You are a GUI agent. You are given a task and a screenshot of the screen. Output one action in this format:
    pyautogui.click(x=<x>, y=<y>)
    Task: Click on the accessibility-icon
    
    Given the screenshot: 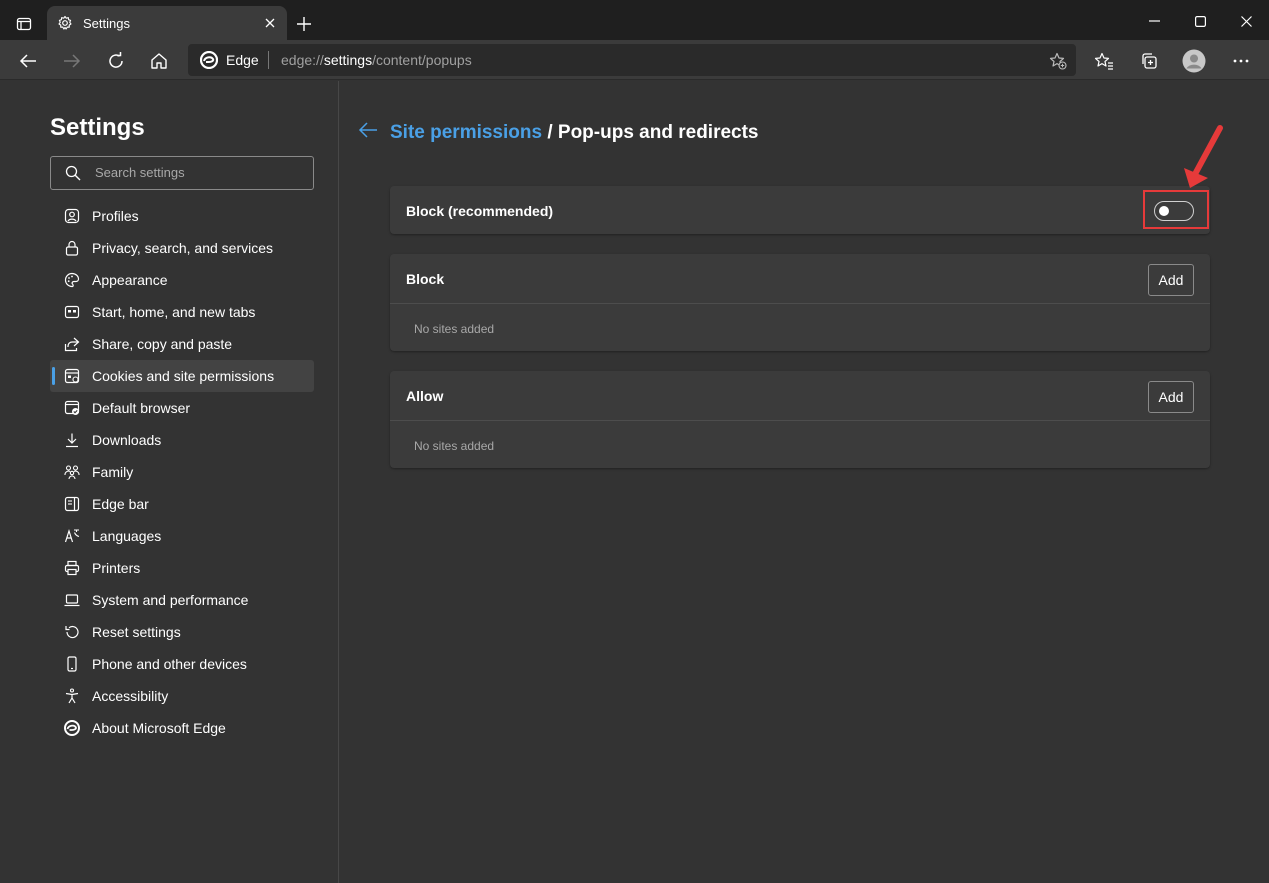 What is the action you would take?
    pyautogui.click(x=72, y=696)
    